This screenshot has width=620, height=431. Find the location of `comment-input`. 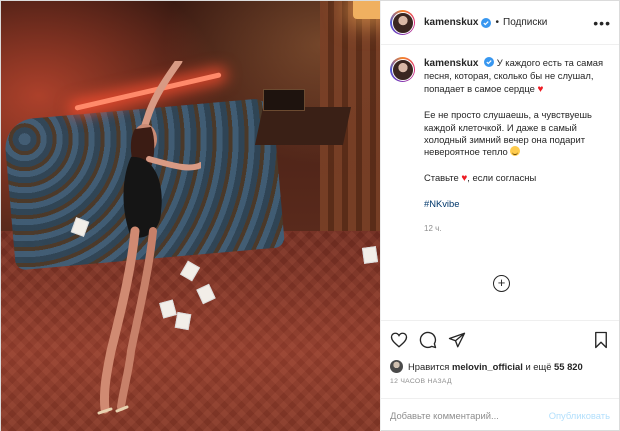

comment-input is located at coordinates (469, 415).